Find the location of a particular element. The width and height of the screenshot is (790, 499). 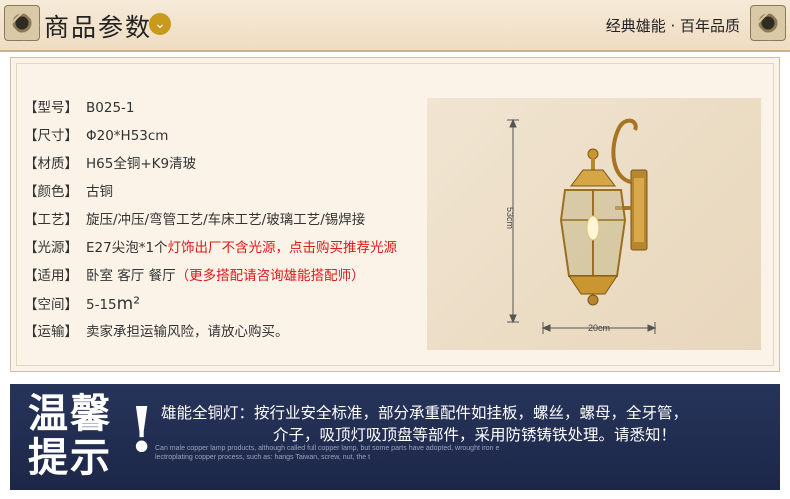

lamp-bulb is located at coordinates (593, 228).